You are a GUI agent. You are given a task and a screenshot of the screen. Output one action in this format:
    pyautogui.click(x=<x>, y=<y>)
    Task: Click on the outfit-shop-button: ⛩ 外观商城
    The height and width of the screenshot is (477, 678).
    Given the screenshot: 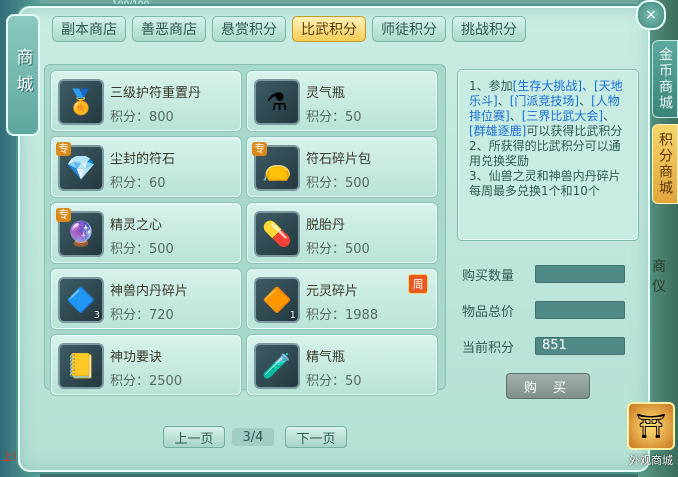 What is the action you would take?
    pyautogui.click(x=651, y=439)
    